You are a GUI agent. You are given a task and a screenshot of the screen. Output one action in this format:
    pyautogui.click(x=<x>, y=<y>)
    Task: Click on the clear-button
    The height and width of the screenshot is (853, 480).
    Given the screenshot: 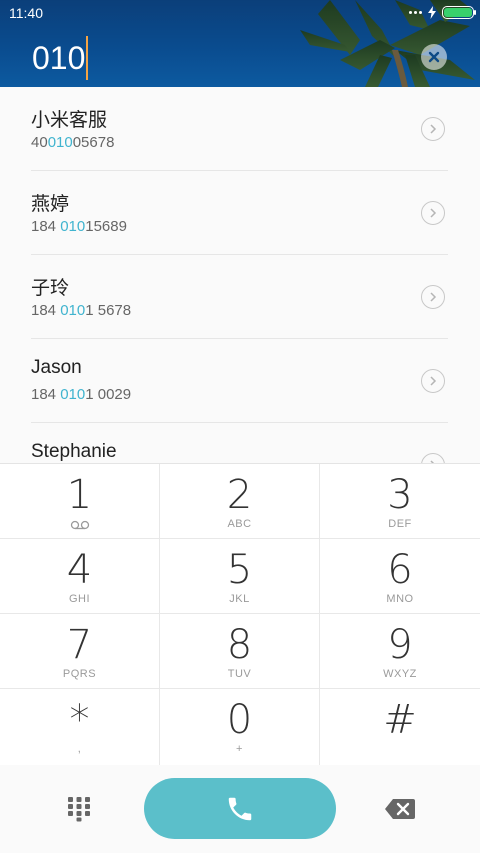 What is the action you would take?
    pyautogui.click(x=434, y=57)
    